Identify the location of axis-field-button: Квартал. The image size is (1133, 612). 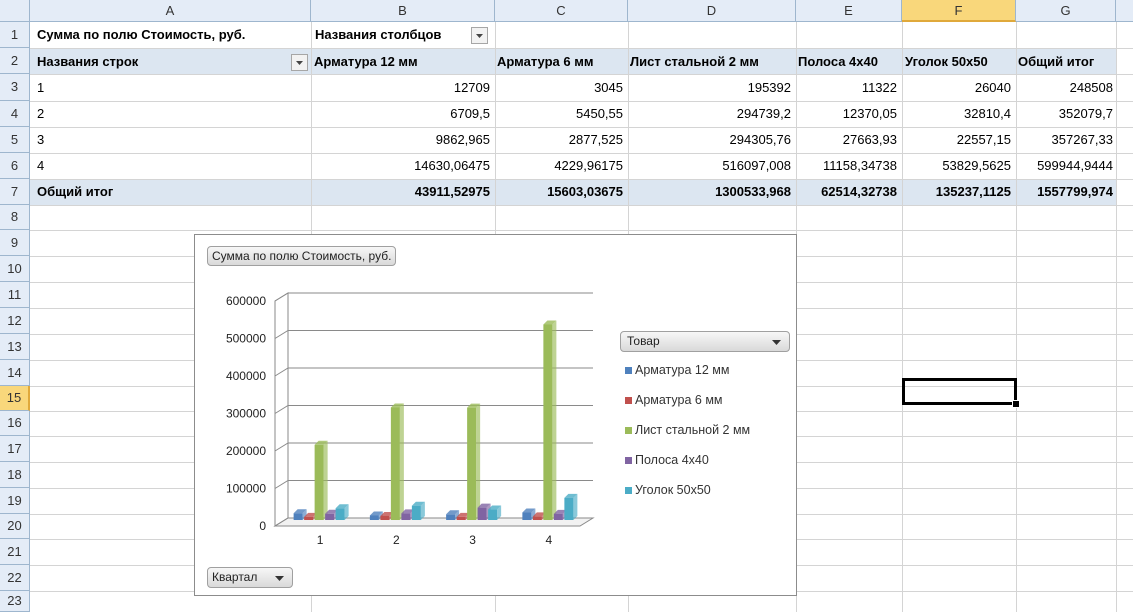
(250, 577).